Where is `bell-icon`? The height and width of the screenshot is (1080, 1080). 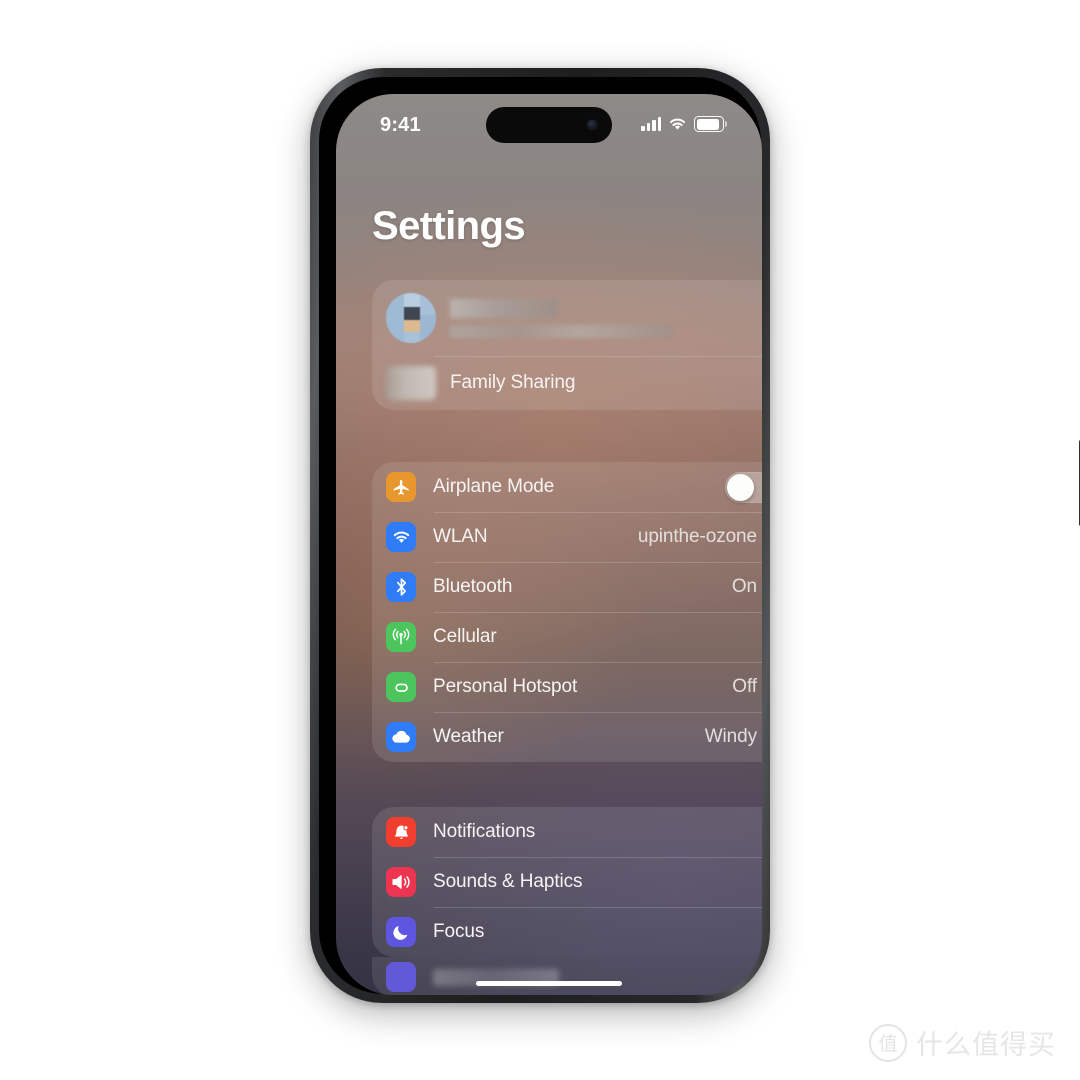 bell-icon is located at coordinates (401, 832).